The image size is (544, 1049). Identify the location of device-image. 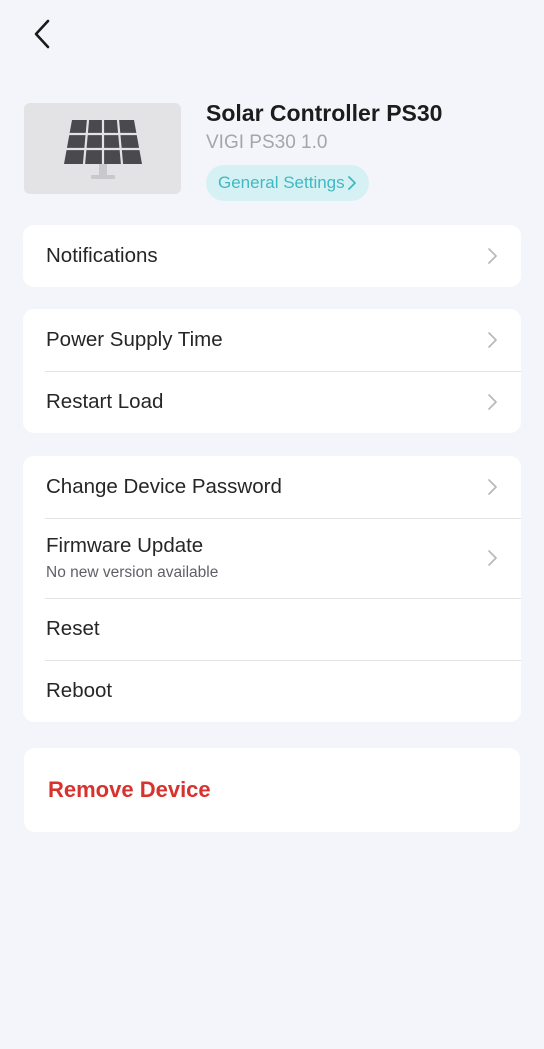
(102, 148).